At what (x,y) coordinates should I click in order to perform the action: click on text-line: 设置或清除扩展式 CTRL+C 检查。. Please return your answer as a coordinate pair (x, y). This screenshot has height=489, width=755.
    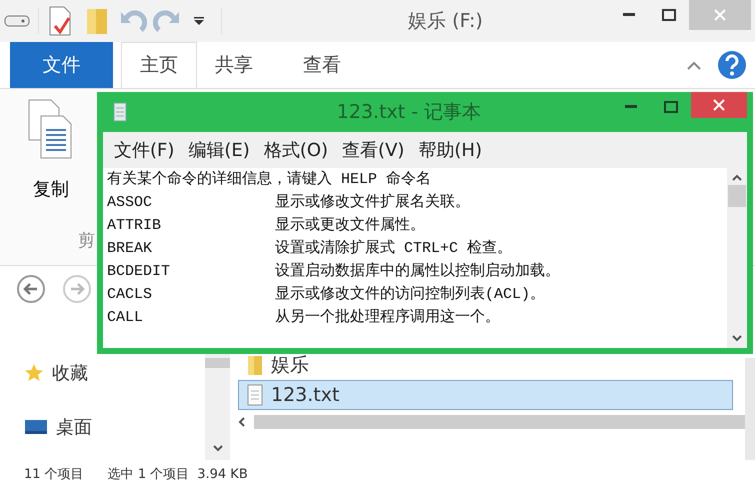
    Looking at the image, I should click on (393, 248).